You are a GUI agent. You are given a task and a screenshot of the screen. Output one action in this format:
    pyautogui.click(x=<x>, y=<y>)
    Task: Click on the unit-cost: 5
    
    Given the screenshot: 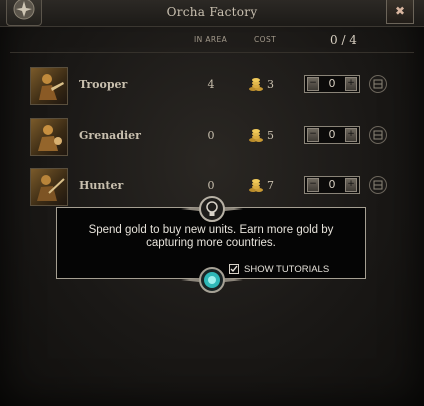 What is the action you would take?
    pyautogui.click(x=270, y=135)
    